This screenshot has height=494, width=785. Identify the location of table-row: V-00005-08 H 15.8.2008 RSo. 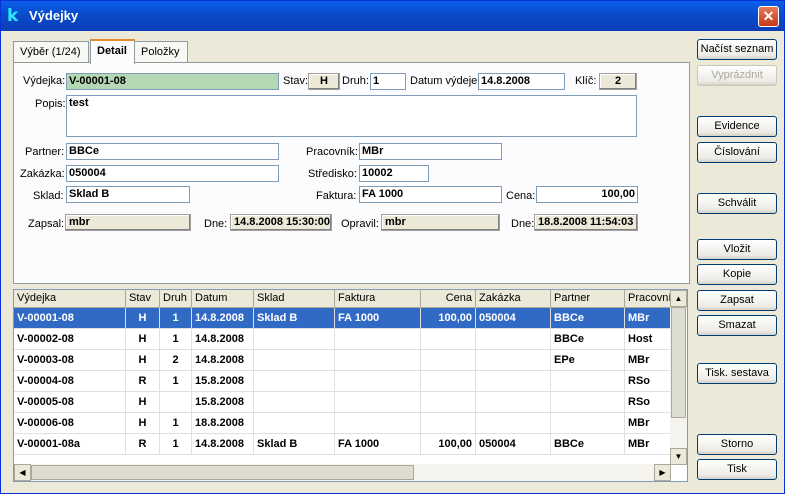
(342, 402).